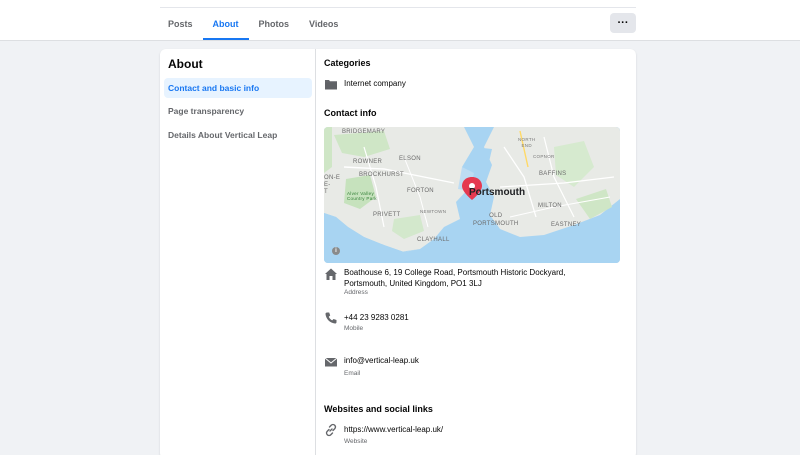 This screenshot has height=455, width=800. What do you see at coordinates (472, 367) in the screenshot?
I see `email-row: info@vertical-leap.uk Email` at bounding box center [472, 367].